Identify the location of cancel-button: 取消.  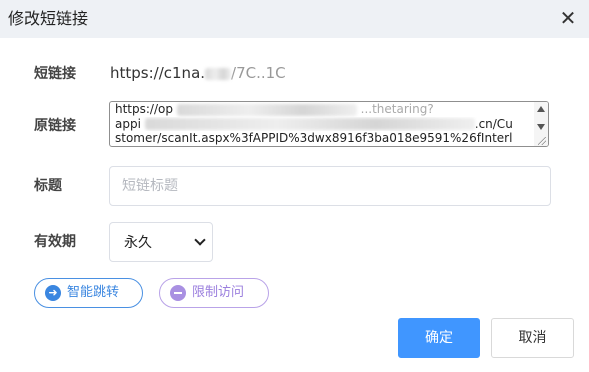
(532, 338).